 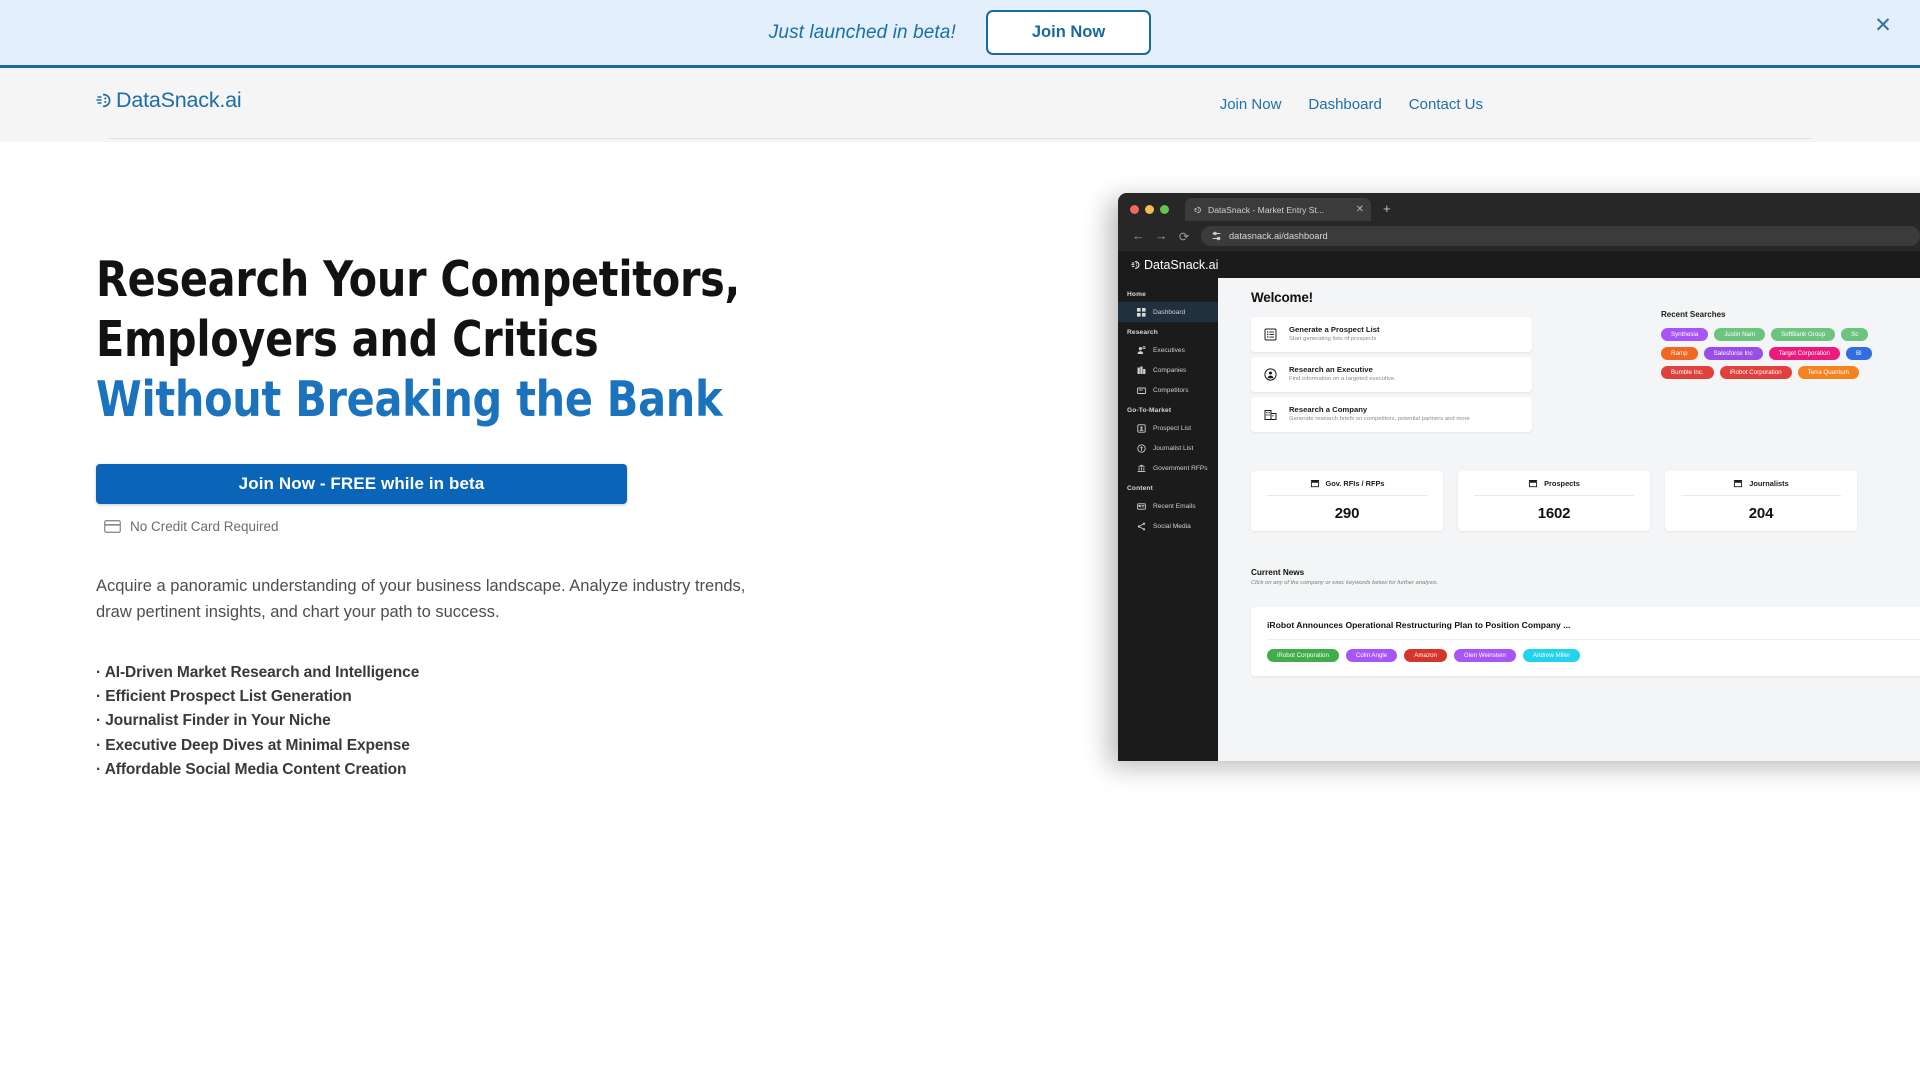 What do you see at coordinates (179, 100) in the screenshot?
I see `site-logo-text: DataSnack.ai` at bounding box center [179, 100].